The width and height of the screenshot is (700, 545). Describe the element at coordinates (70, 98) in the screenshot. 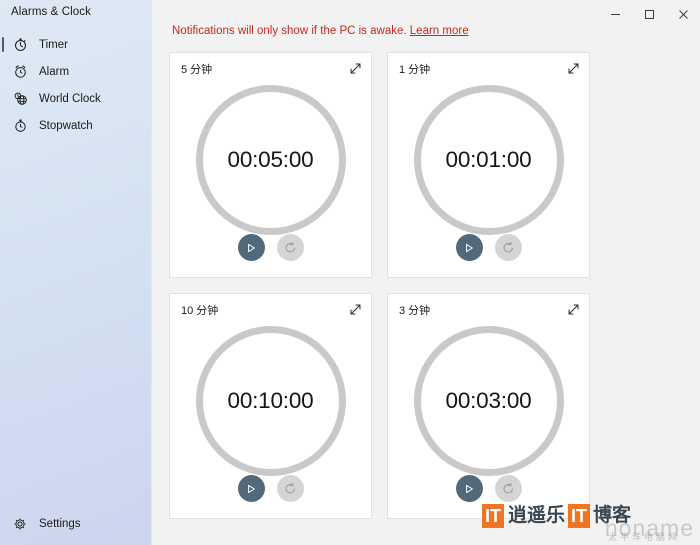

I see `sidebar-item-label: World Clock` at that location.